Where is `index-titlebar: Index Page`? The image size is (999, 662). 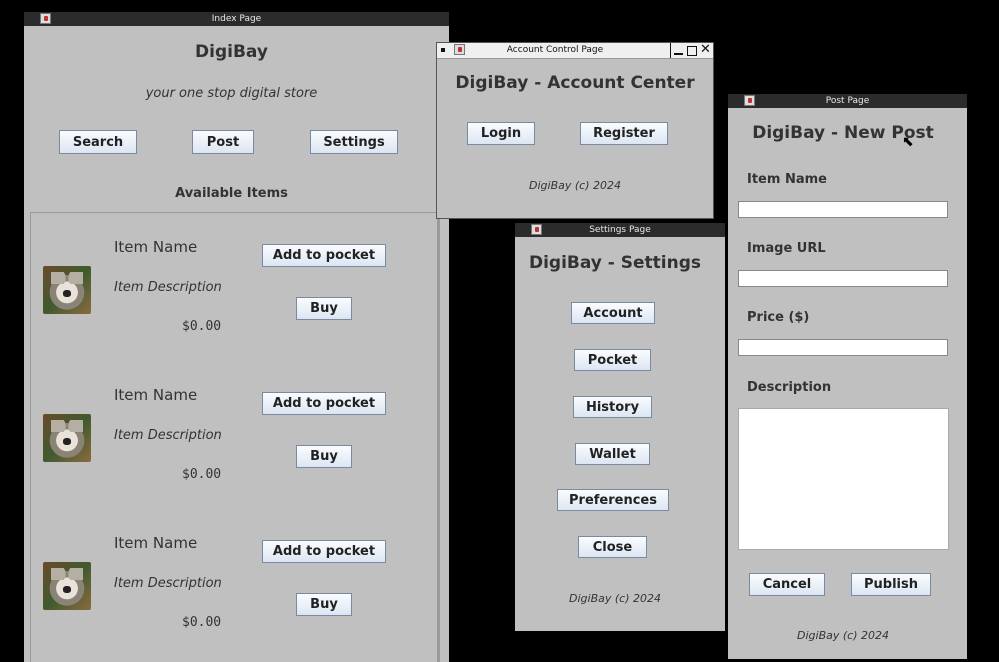 index-titlebar: Index Page is located at coordinates (236, 19).